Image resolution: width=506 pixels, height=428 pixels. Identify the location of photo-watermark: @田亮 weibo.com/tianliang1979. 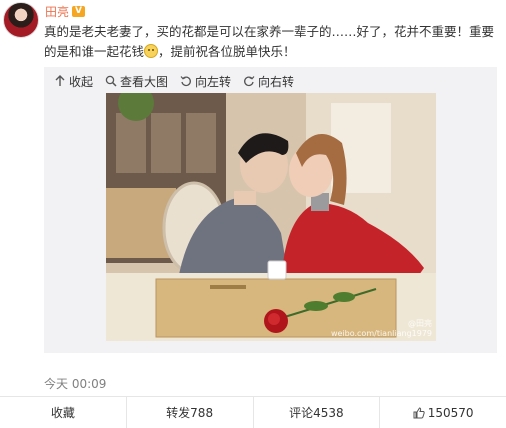
(381, 329).